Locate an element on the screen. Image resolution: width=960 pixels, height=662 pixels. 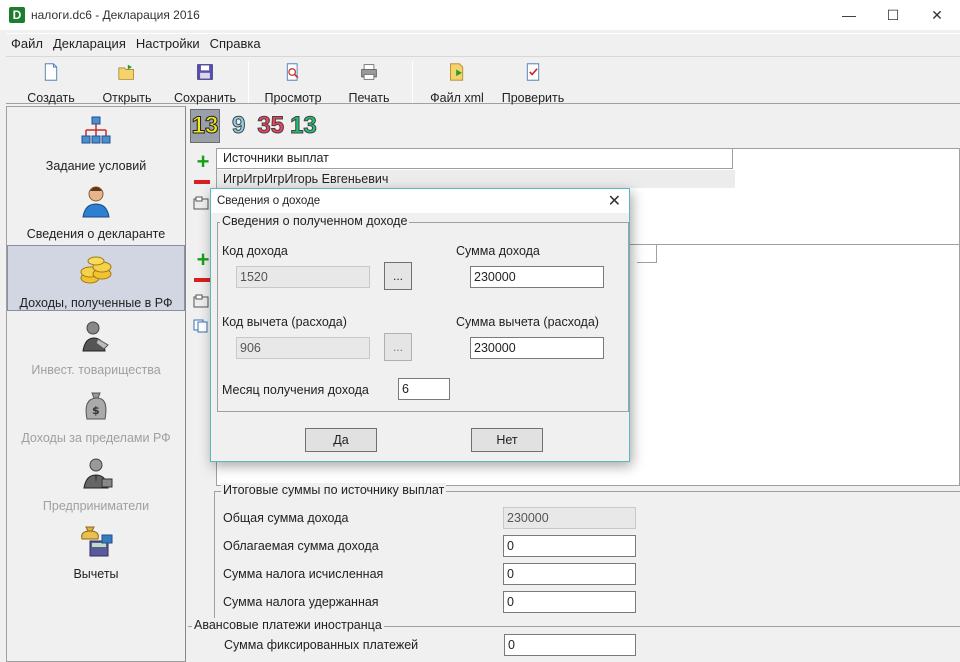
edit-source-icon is located at coordinates (201, 203).